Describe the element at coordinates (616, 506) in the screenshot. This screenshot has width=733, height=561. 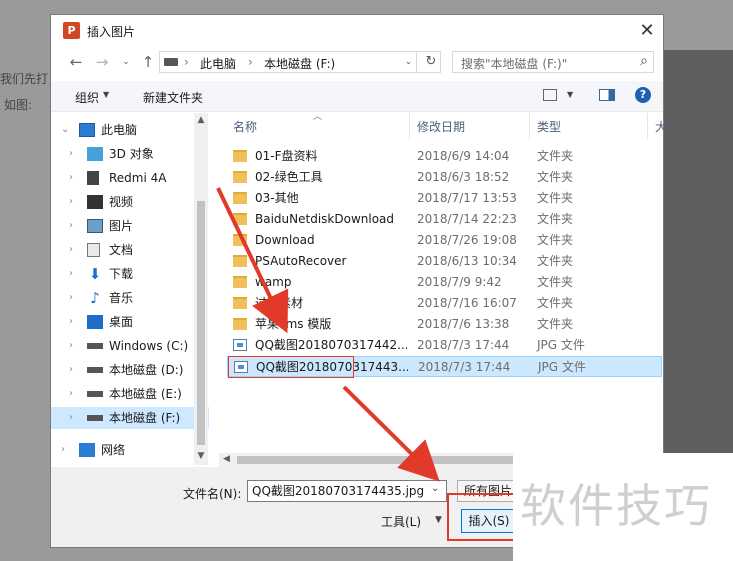
I see `watermark: 软件技巧` at that location.